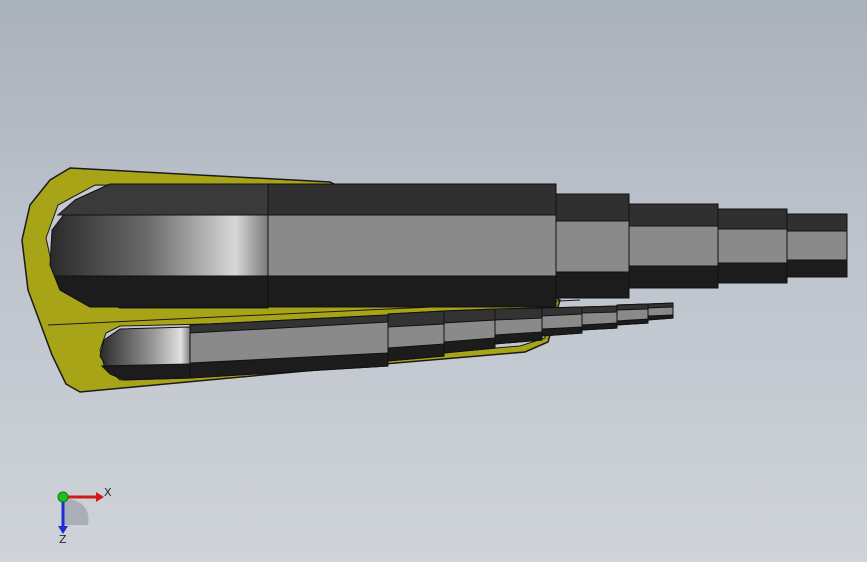  I want to click on upper-bit-step-4-bottom, so click(752, 273).